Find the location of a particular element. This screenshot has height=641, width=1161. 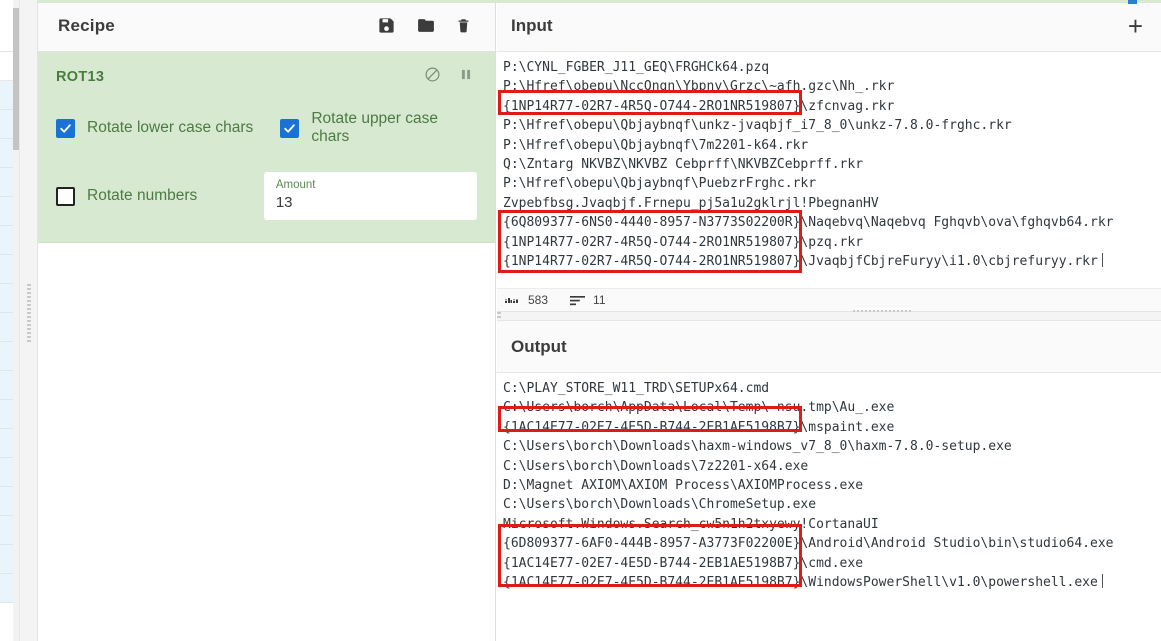

arg-label: Rotate numbers is located at coordinates (142, 195).